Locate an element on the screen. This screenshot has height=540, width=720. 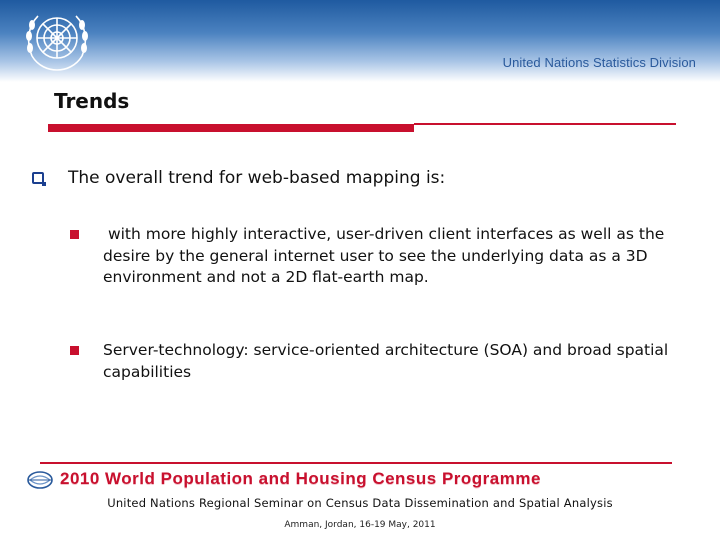
slide-title: Trends is located at coordinates (92, 101).